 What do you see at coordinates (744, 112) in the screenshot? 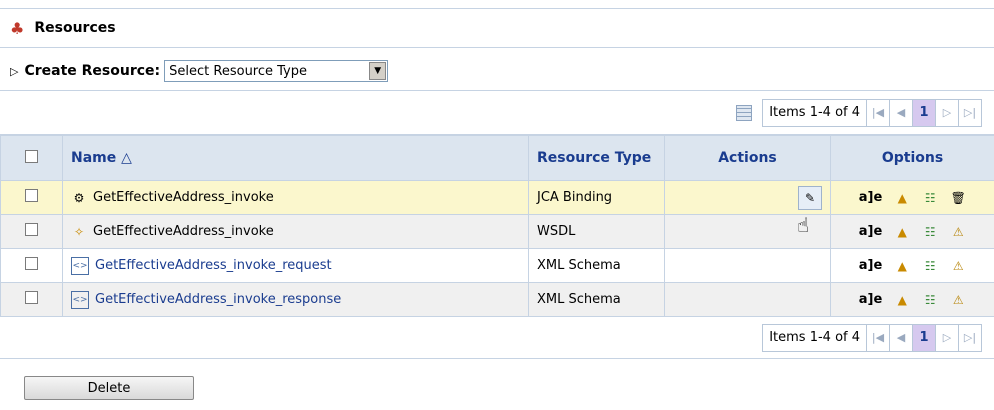
I see `table-layout-icon` at bounding box center [744, 112].